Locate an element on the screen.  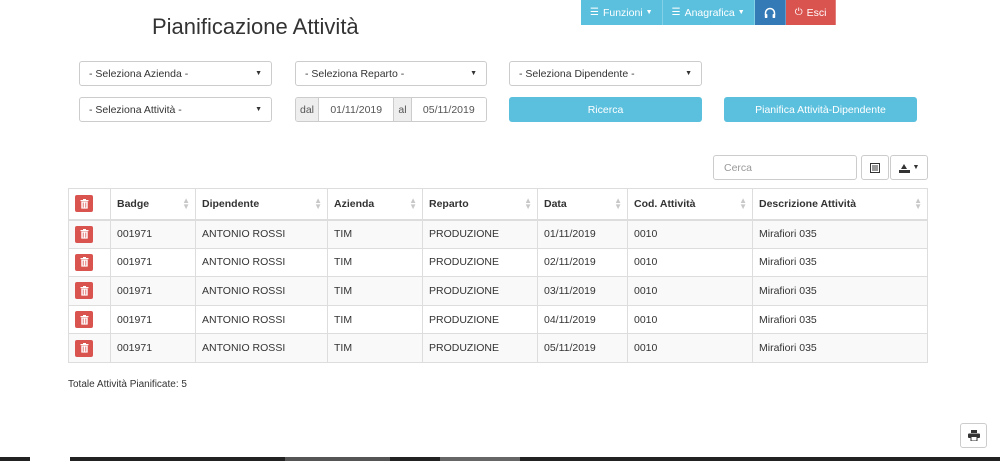
delete-all-button is located at coordinates (84, 204).